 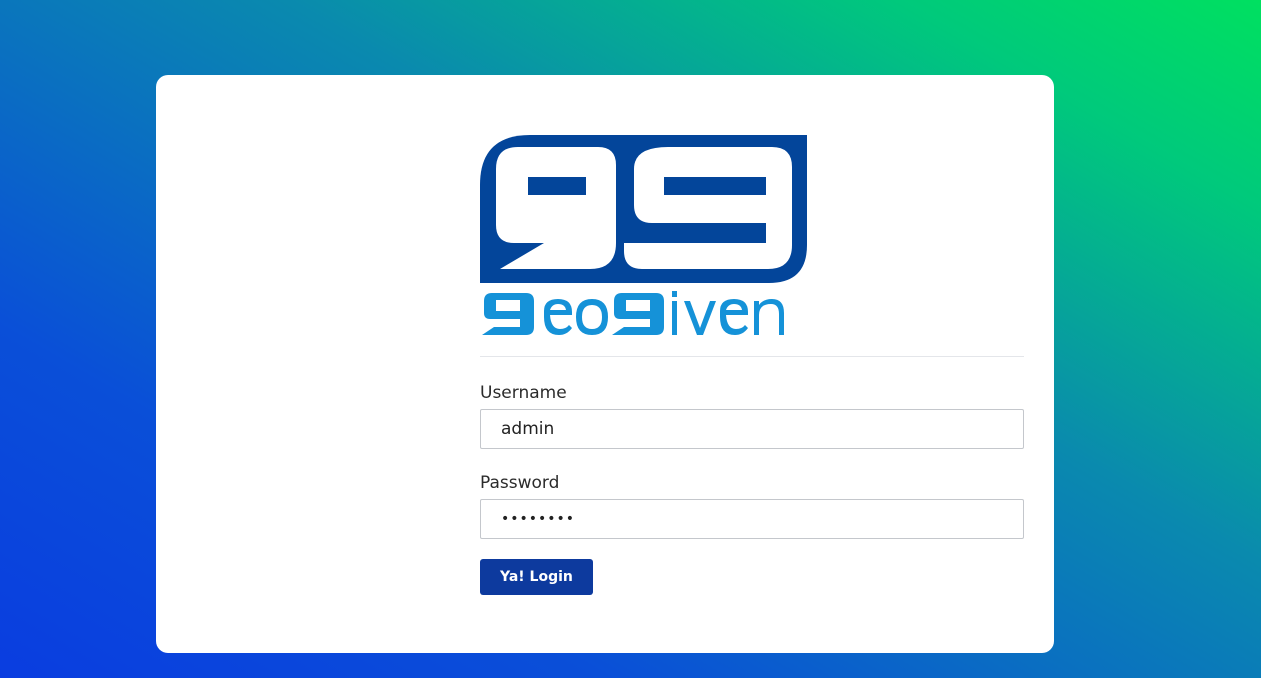 What do you see at coordinates (752, 519) in the screenshot?
I see `password-input` at bounding box center [752, 519].